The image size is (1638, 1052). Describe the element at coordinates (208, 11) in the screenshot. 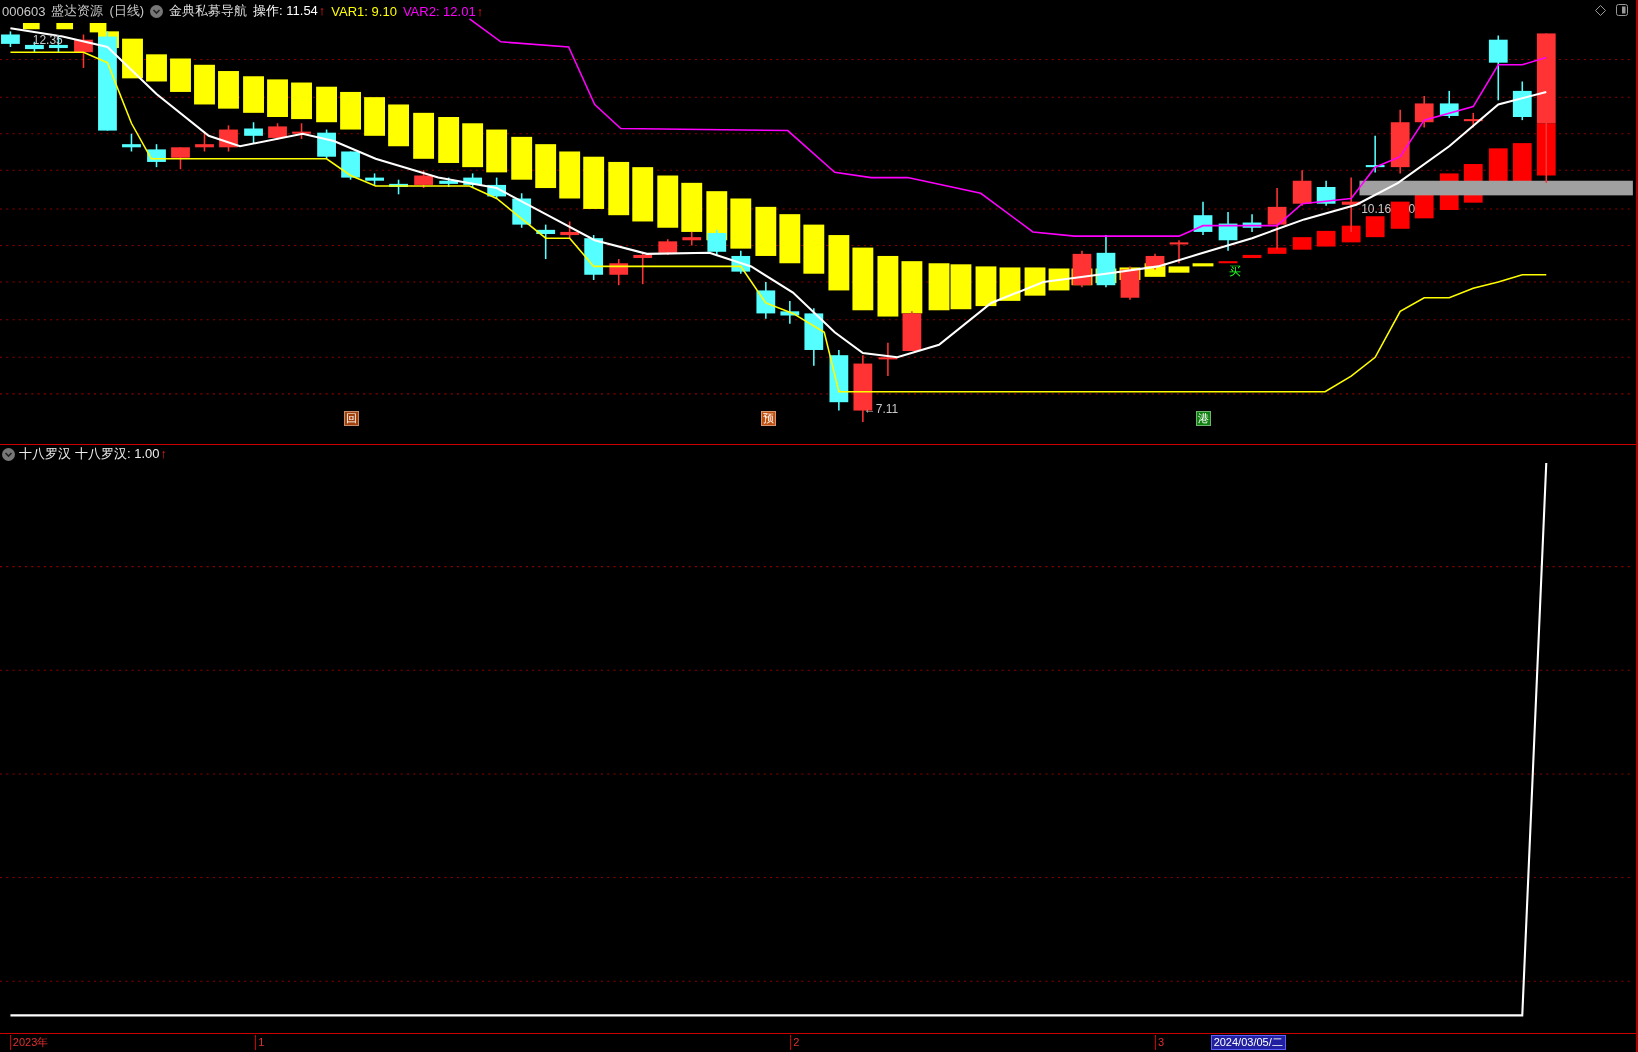

I see `indicator-name: 金典私募导航` at that location.